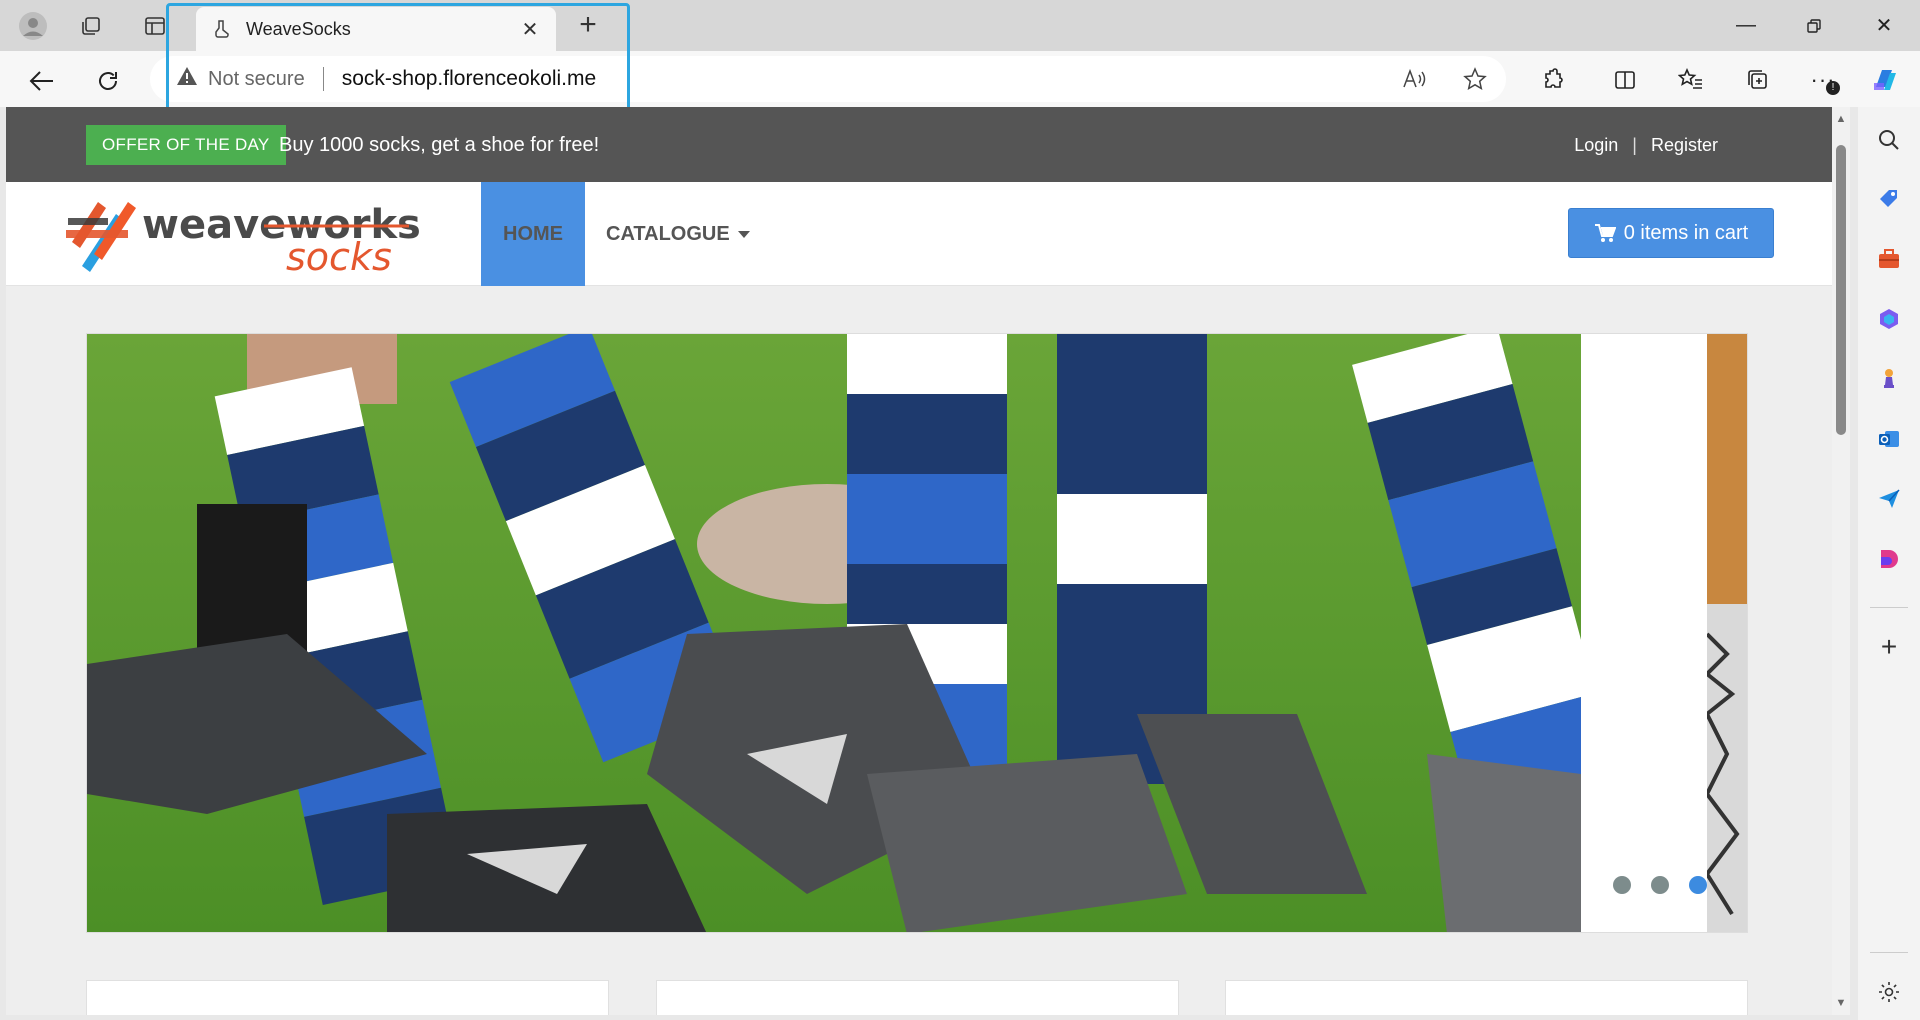 The image size is (1920, 1020). Describe the element at coordinates (1646, 145) in the screenshot. I see `auth-links: Login | Register` at that location.